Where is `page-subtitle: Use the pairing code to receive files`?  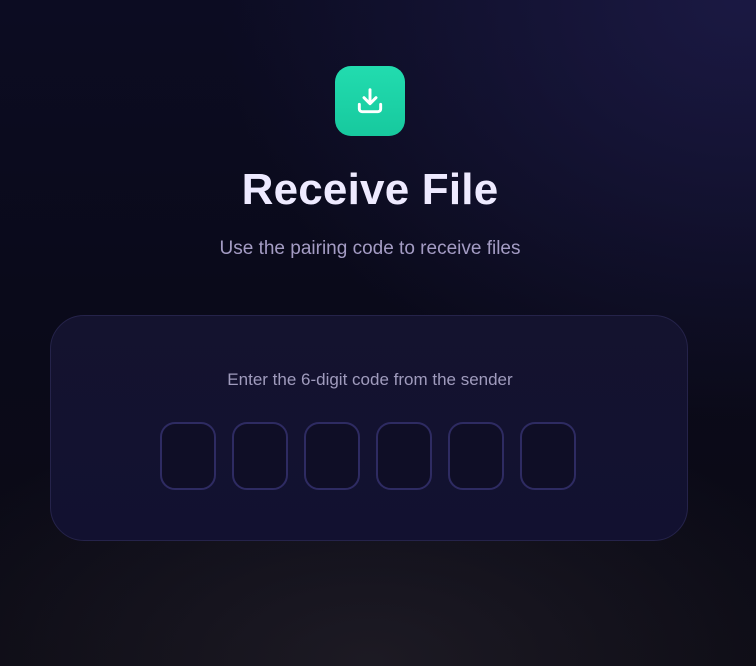
page-subtitle: Use the pairing code to receive files is located at coordinates (370, 248).